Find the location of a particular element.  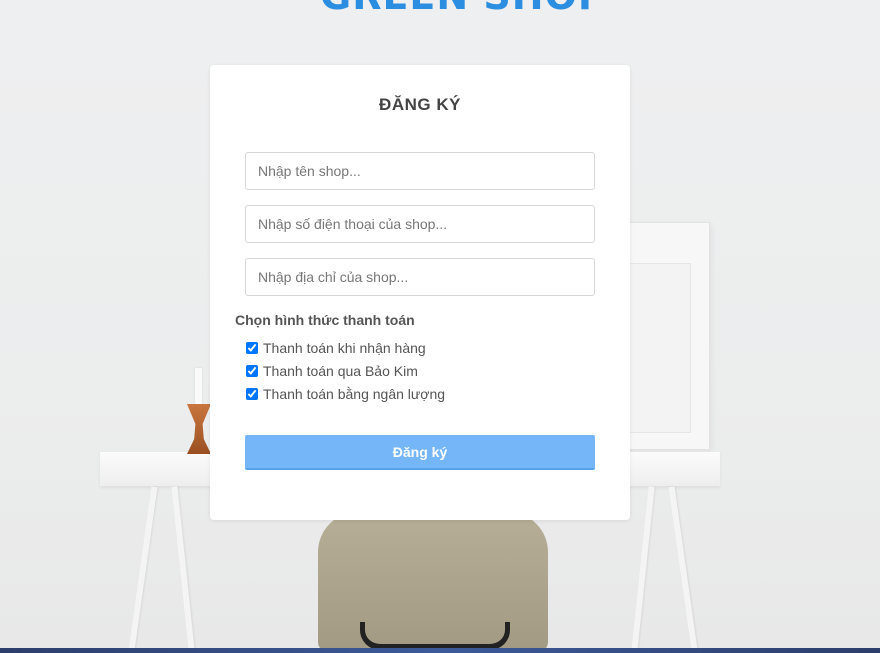

payment-option-cod: Thanh toán khi nhận hàng is located at coordinates (335, 348).